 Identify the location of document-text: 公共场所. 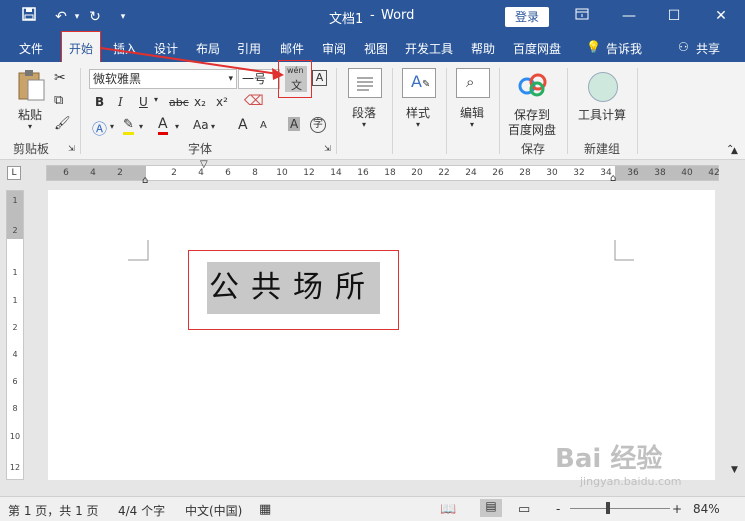
(293, 288).